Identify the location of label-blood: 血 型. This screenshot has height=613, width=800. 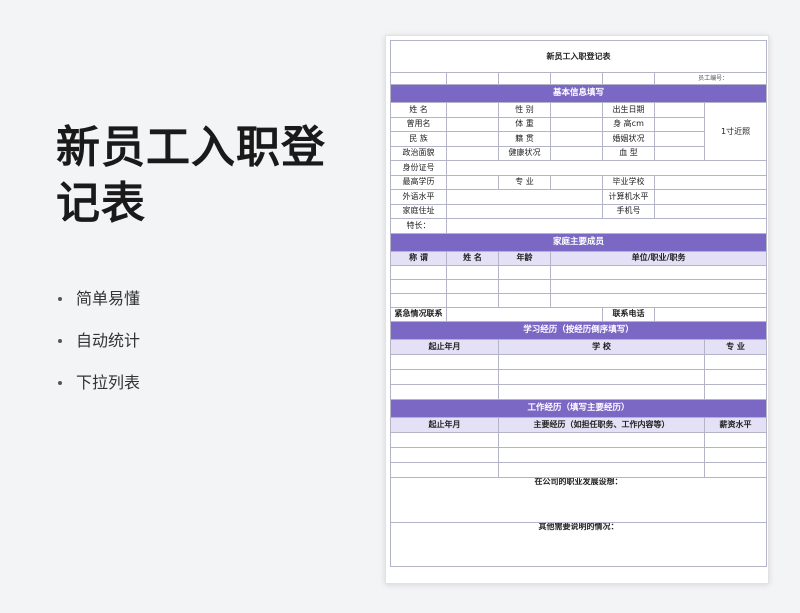
(628, 153).